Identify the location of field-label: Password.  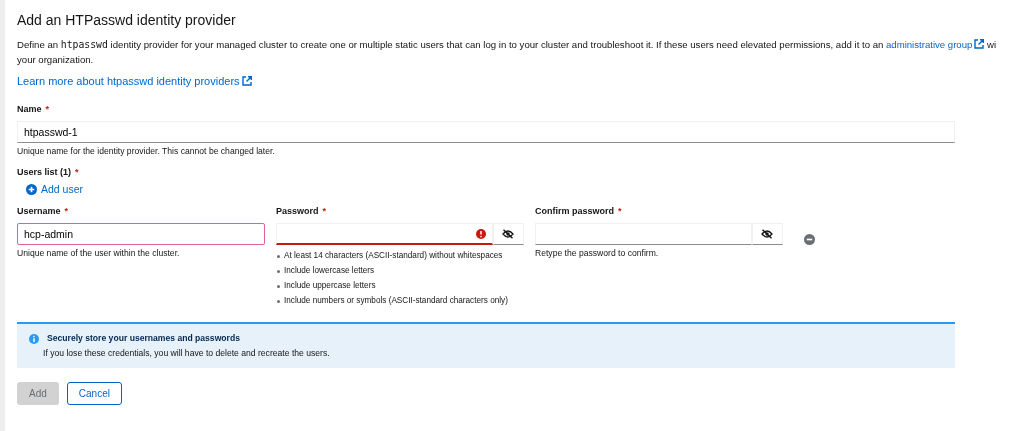
(297, 212).